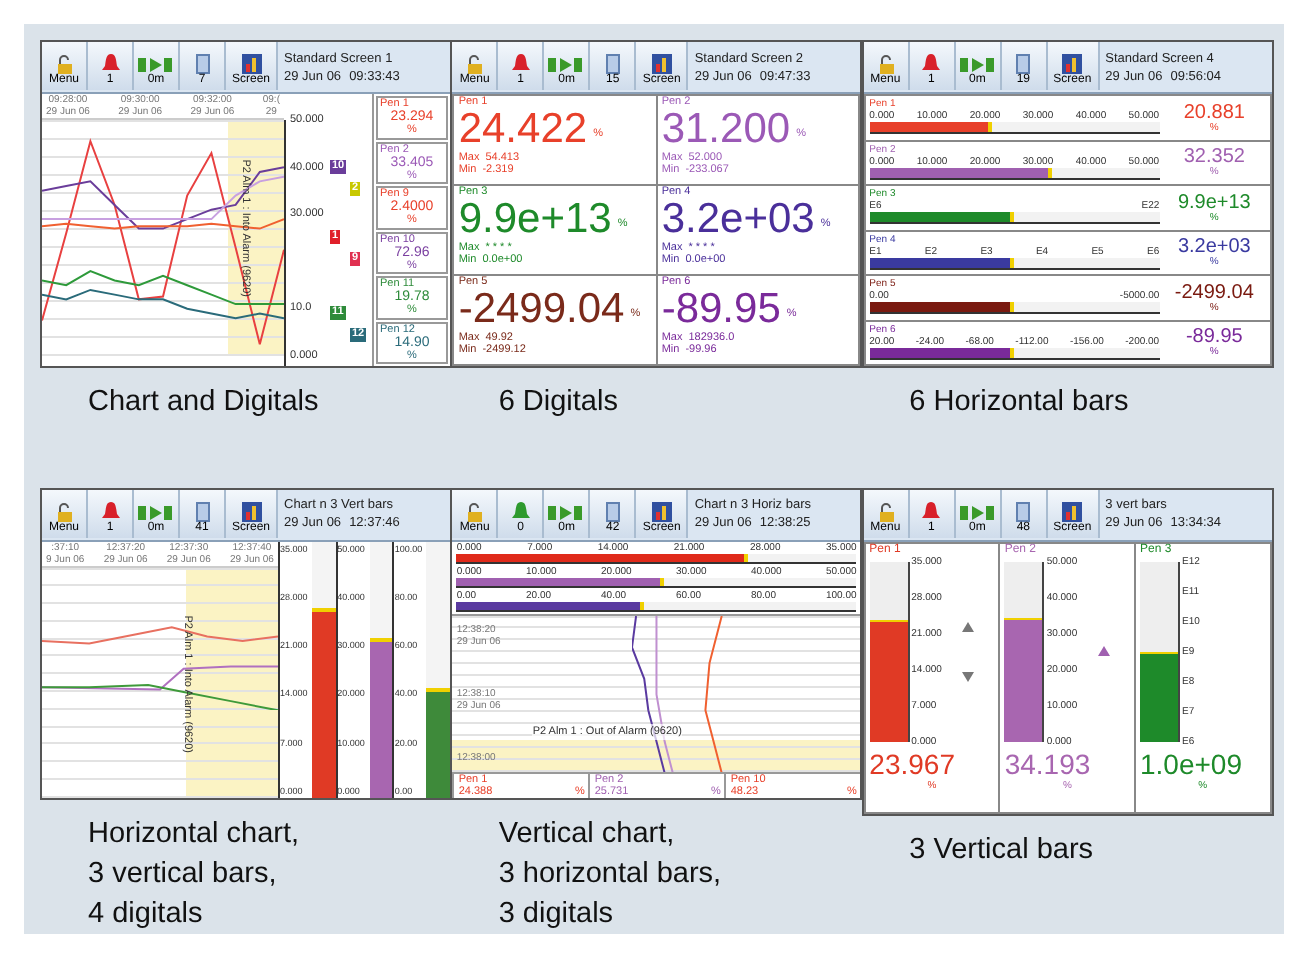 The height and width of the screenshot is (958, 1308). Describe the element at coordinates (1214, 157) in the screenshot. I see `pen-value: 32.352` at that location.